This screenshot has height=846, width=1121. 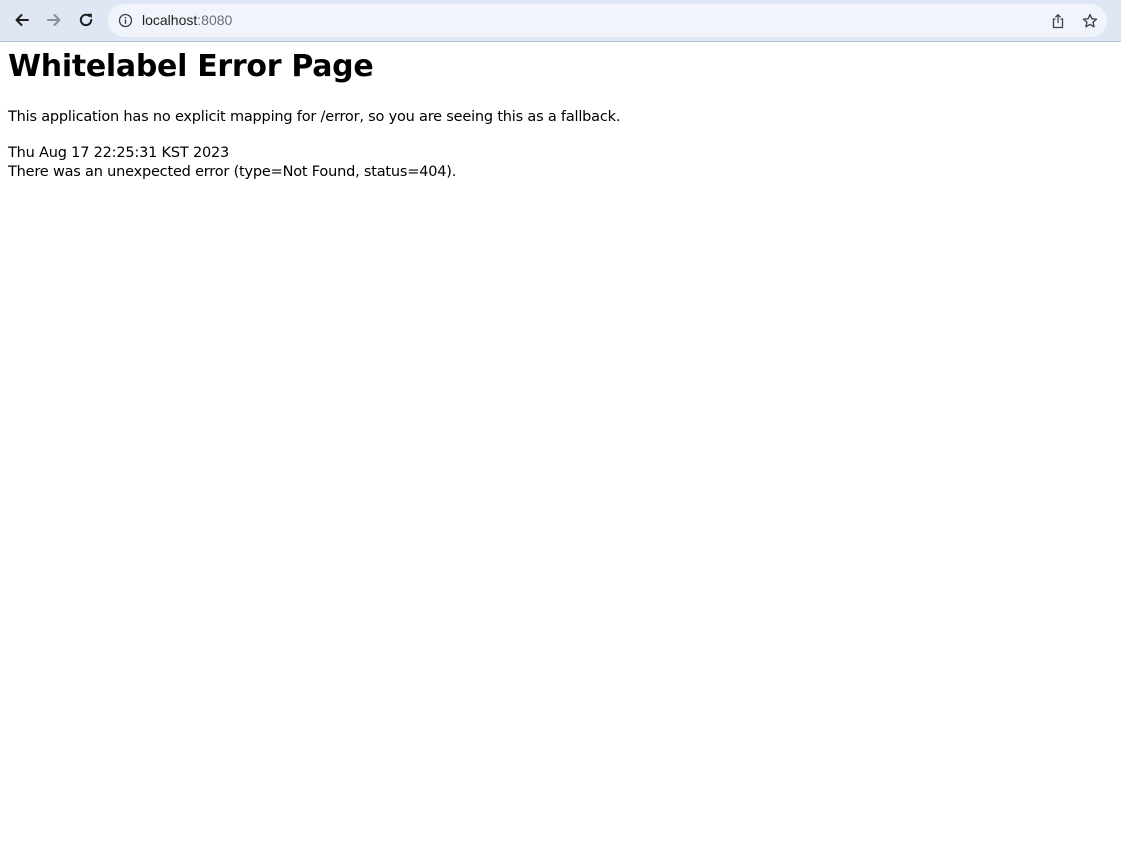 I want to click on back-button, so click(x=22, y=20).